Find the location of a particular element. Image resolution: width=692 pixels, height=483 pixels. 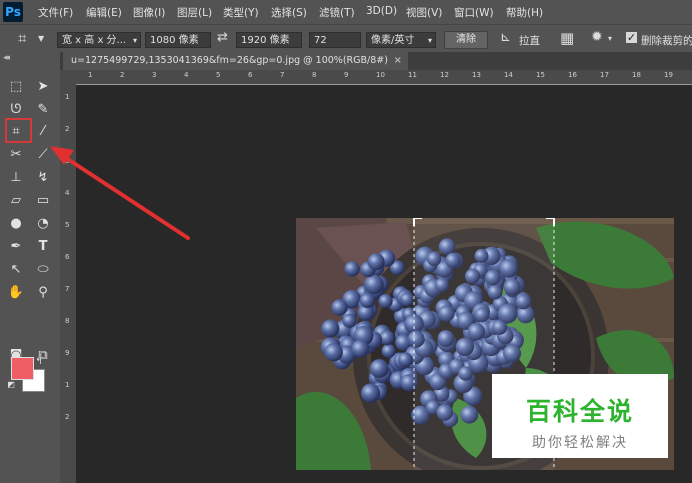

quick-selection-icon: ✎ is located at coordinates (43, 110).